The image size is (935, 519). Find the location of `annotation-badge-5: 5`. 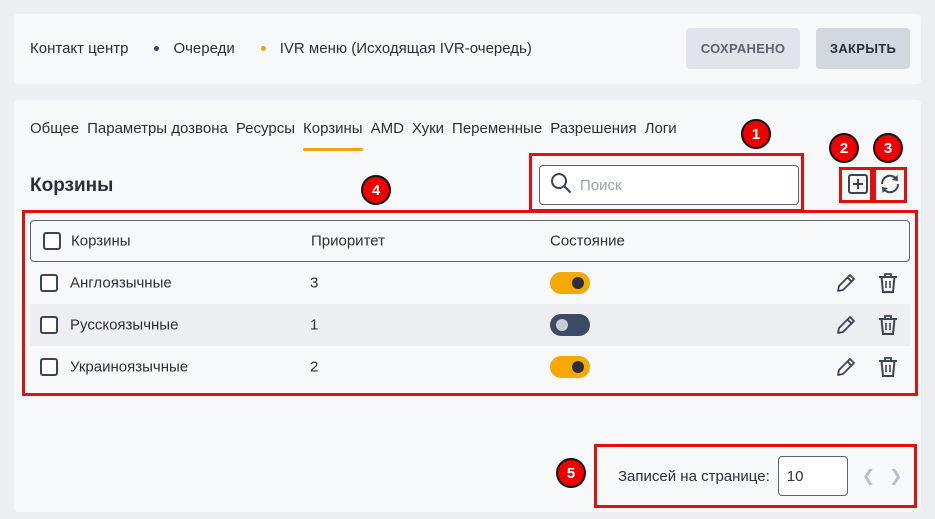

annotation-badge-5: 5 is located at coordinates (571, 473).